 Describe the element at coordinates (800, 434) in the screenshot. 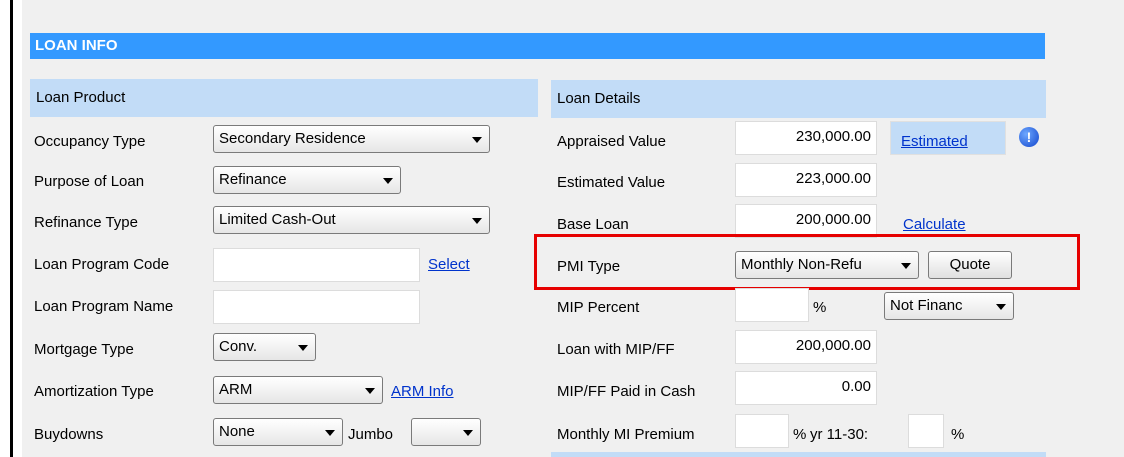

I see `monthly-mi-premium-unit: %` at that location.